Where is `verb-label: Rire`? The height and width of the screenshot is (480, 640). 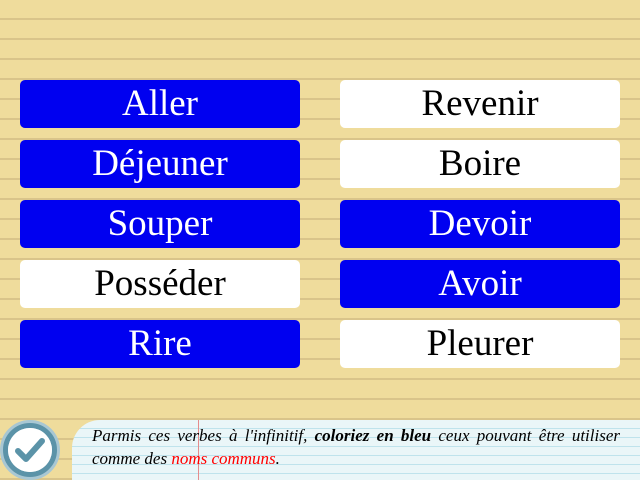
verb-label: Rire is located at coordinates (160, 343).